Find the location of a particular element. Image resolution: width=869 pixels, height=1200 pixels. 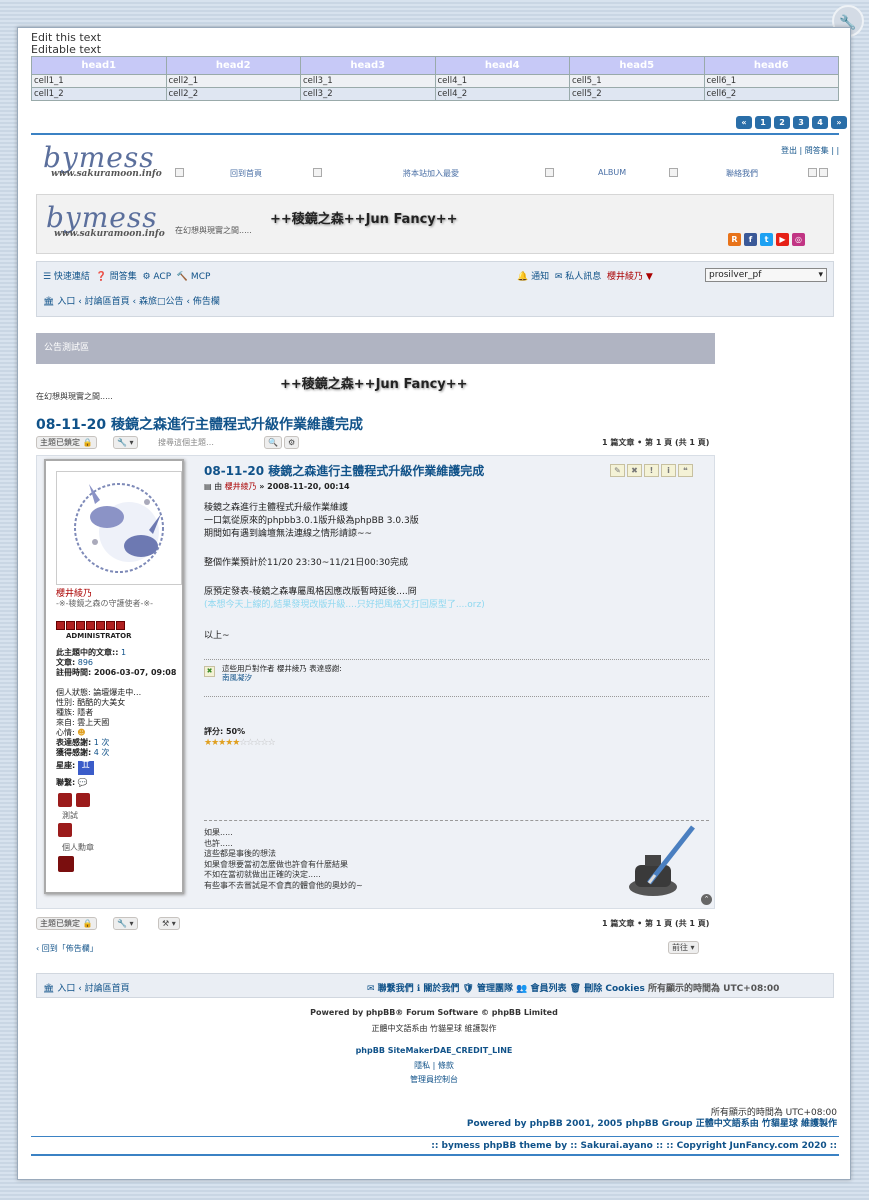

post-author: 櫻井綾乃 is located at coordinates (241, 486).